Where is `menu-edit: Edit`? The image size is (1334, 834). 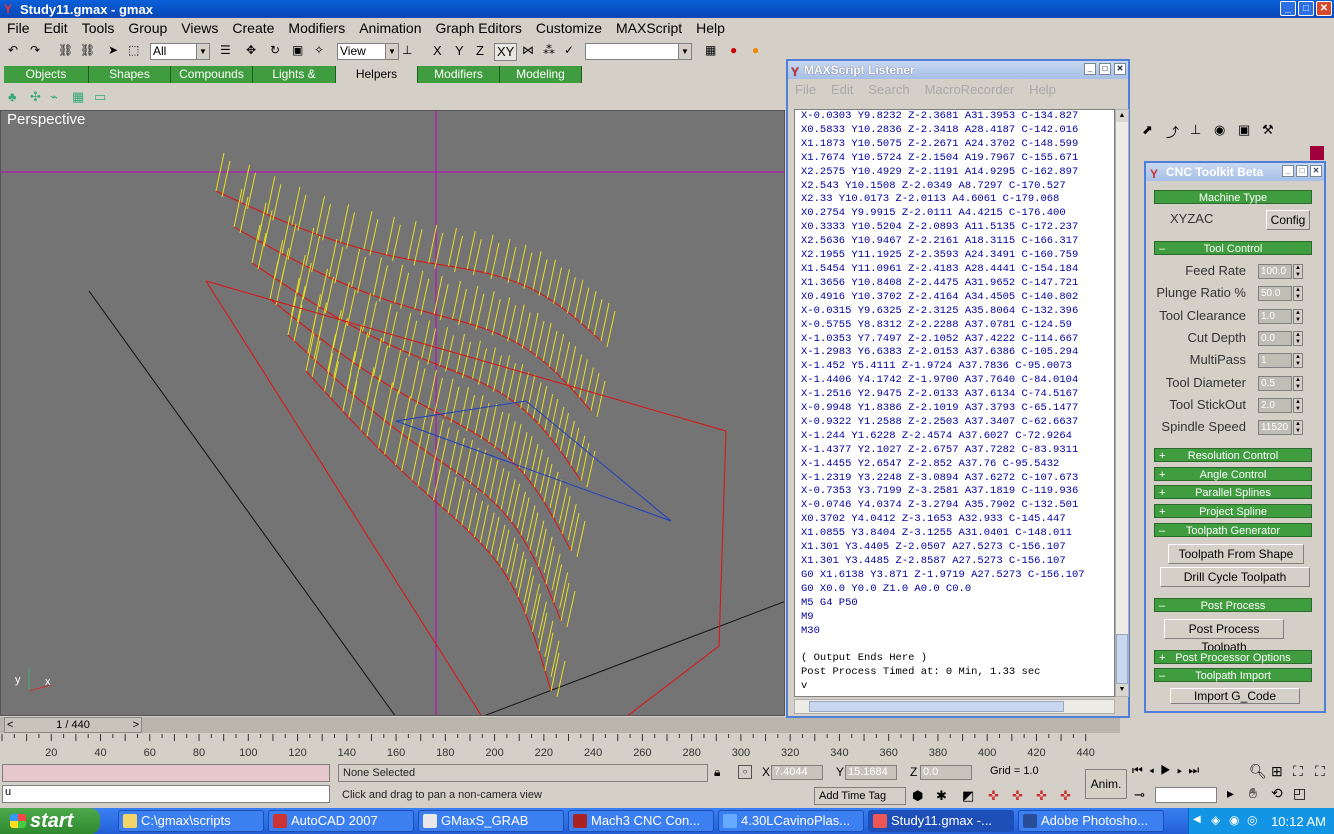
menu-edit: Edit is located at coordinates (56, 28).